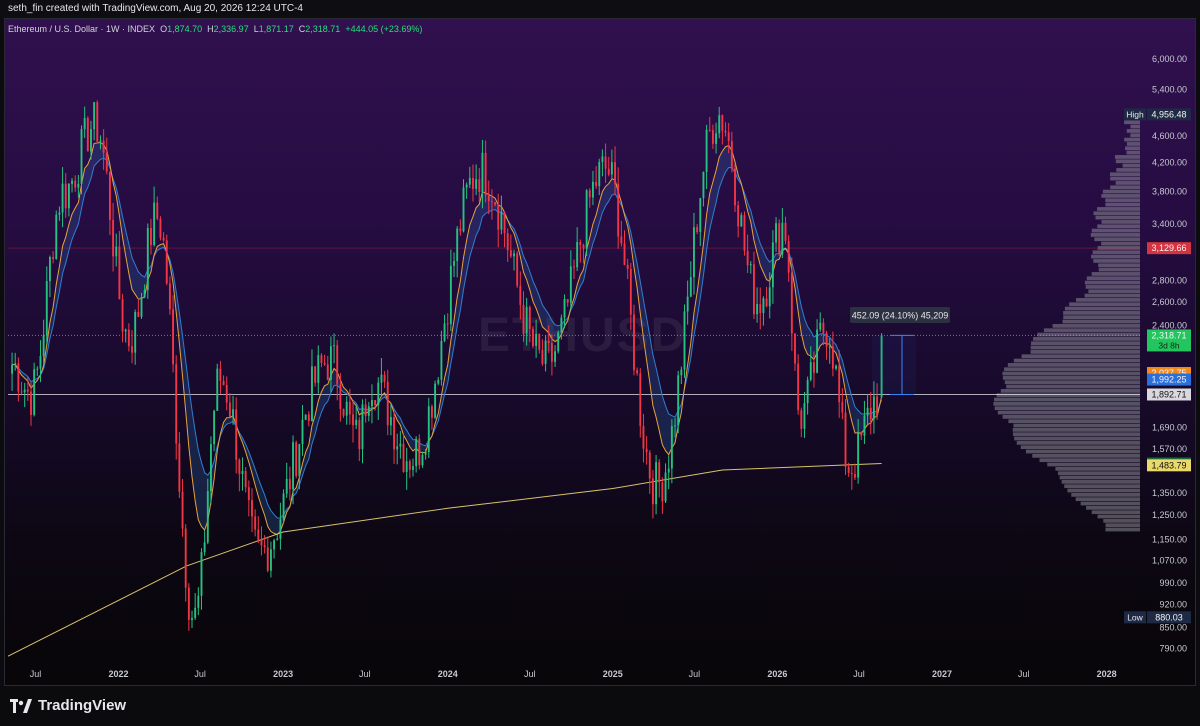  I want to click on y-tick-label: 4,200.00, so click(1169, 163).